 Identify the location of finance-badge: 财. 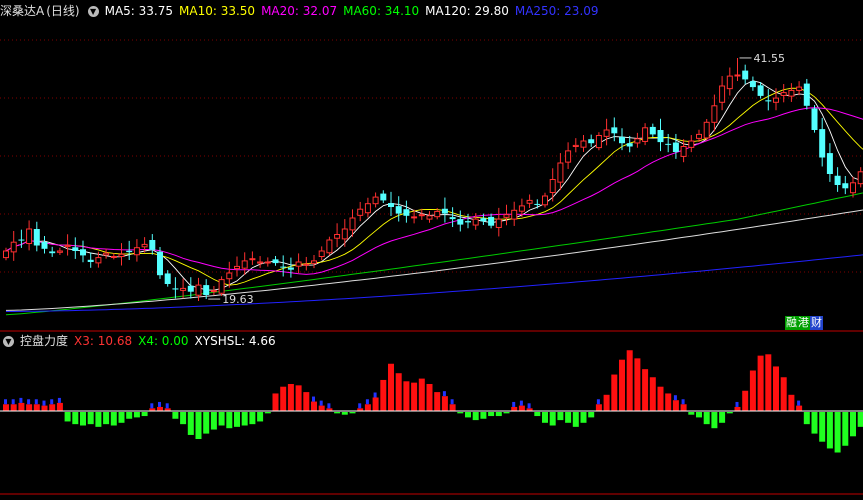
(816, 323).